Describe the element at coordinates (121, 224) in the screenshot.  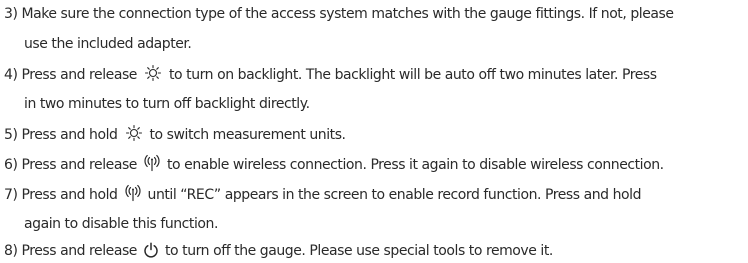
I see `step-7-line-2: again to disable this function.` at that location.